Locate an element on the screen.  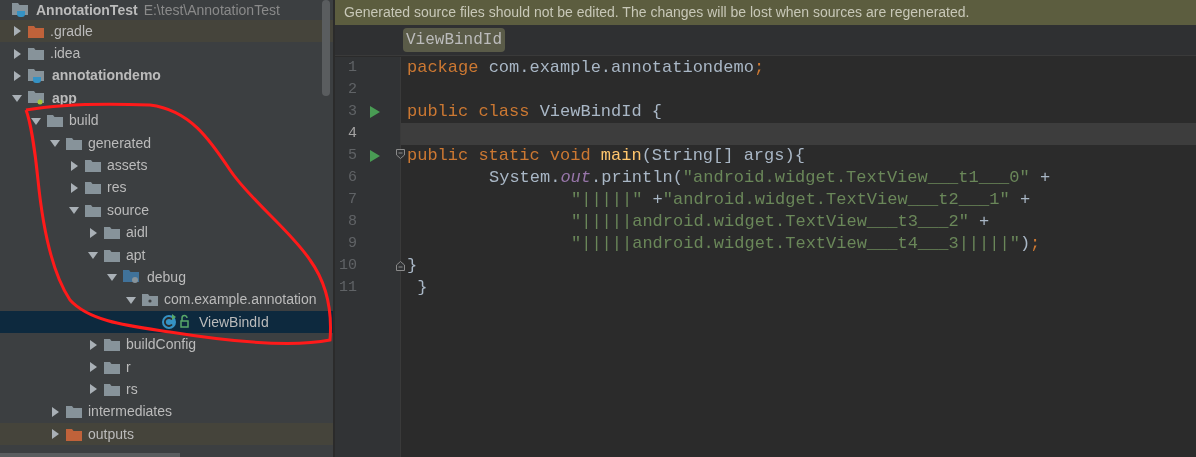
tree-item: com.example.annotation is located at coordinates (166, 300).